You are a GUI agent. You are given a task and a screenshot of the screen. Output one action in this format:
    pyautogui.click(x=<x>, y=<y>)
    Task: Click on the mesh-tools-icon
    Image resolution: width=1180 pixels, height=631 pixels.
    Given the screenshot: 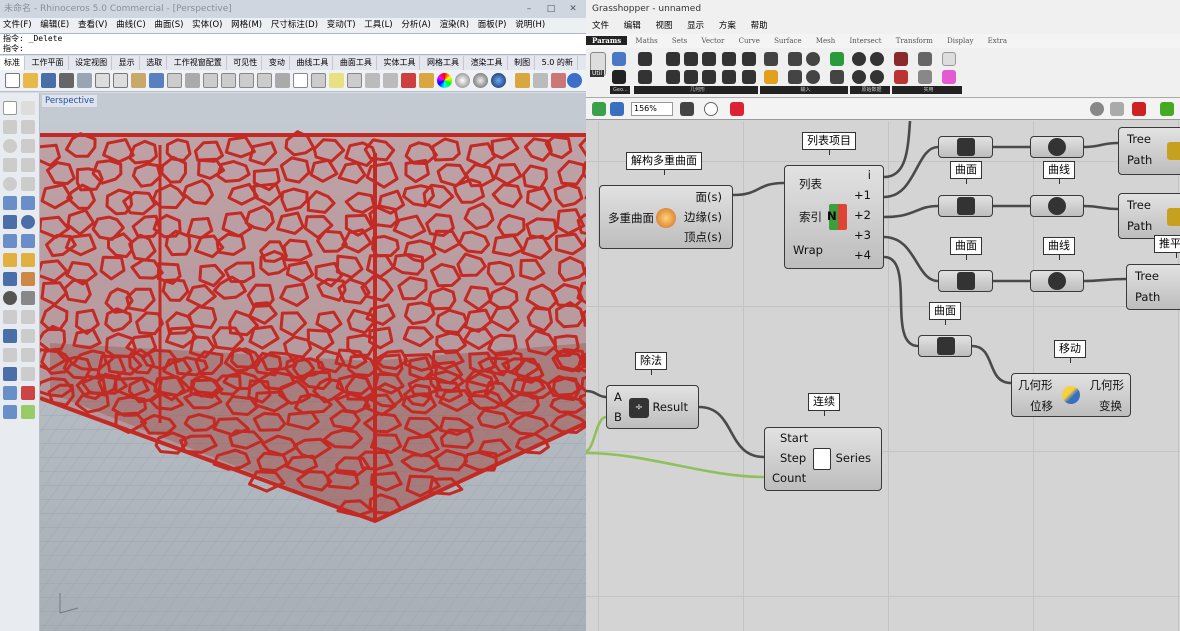 What is the action you would take?
    pyautogui.click(x=28, y=241)
    